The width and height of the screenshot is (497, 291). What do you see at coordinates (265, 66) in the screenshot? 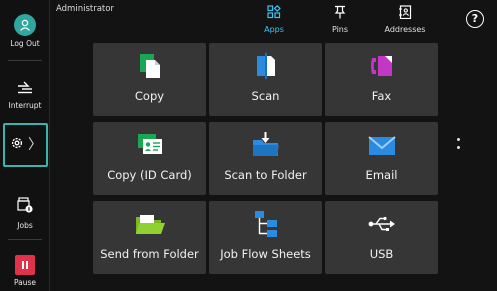
I see `scan-icon` at bounding box center [265, 66].